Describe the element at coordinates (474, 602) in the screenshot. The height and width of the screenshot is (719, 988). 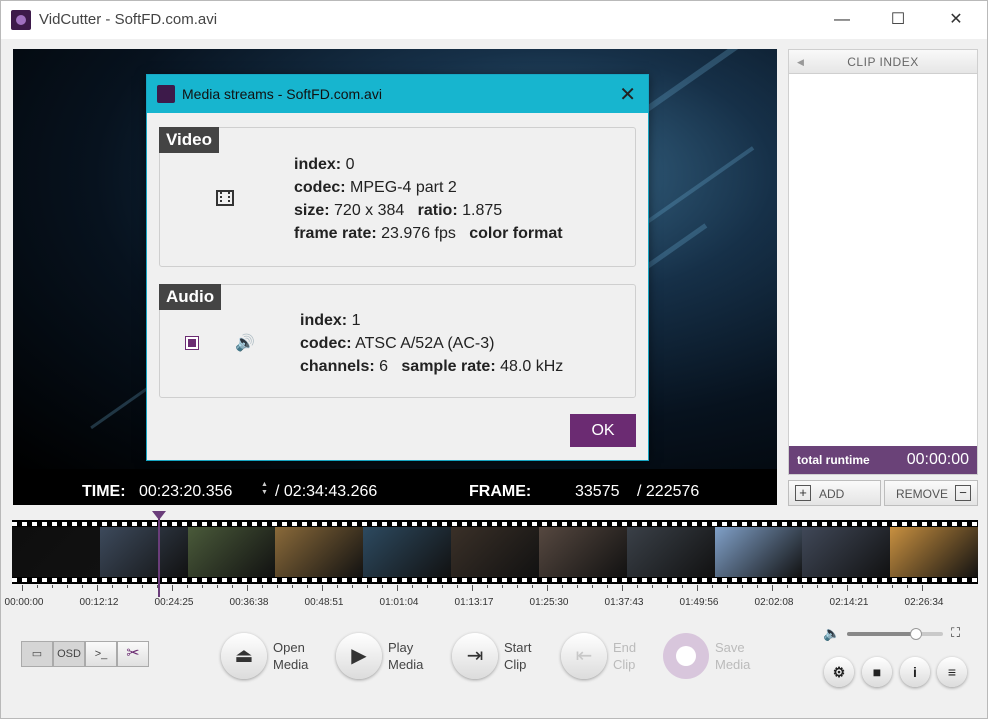
I see `ruler-label: 01:13:17` at that location.